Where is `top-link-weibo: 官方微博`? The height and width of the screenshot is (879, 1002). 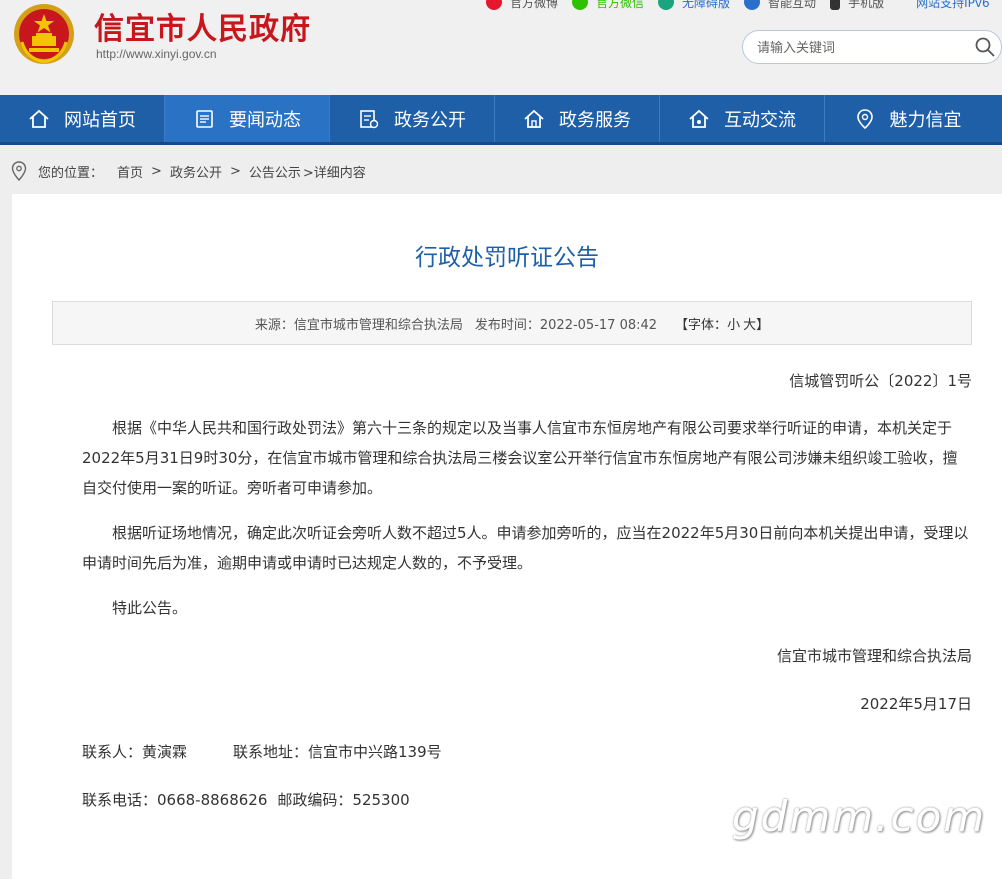
top-link-weibo: 官方微博 is located at coordinates (522, 5).